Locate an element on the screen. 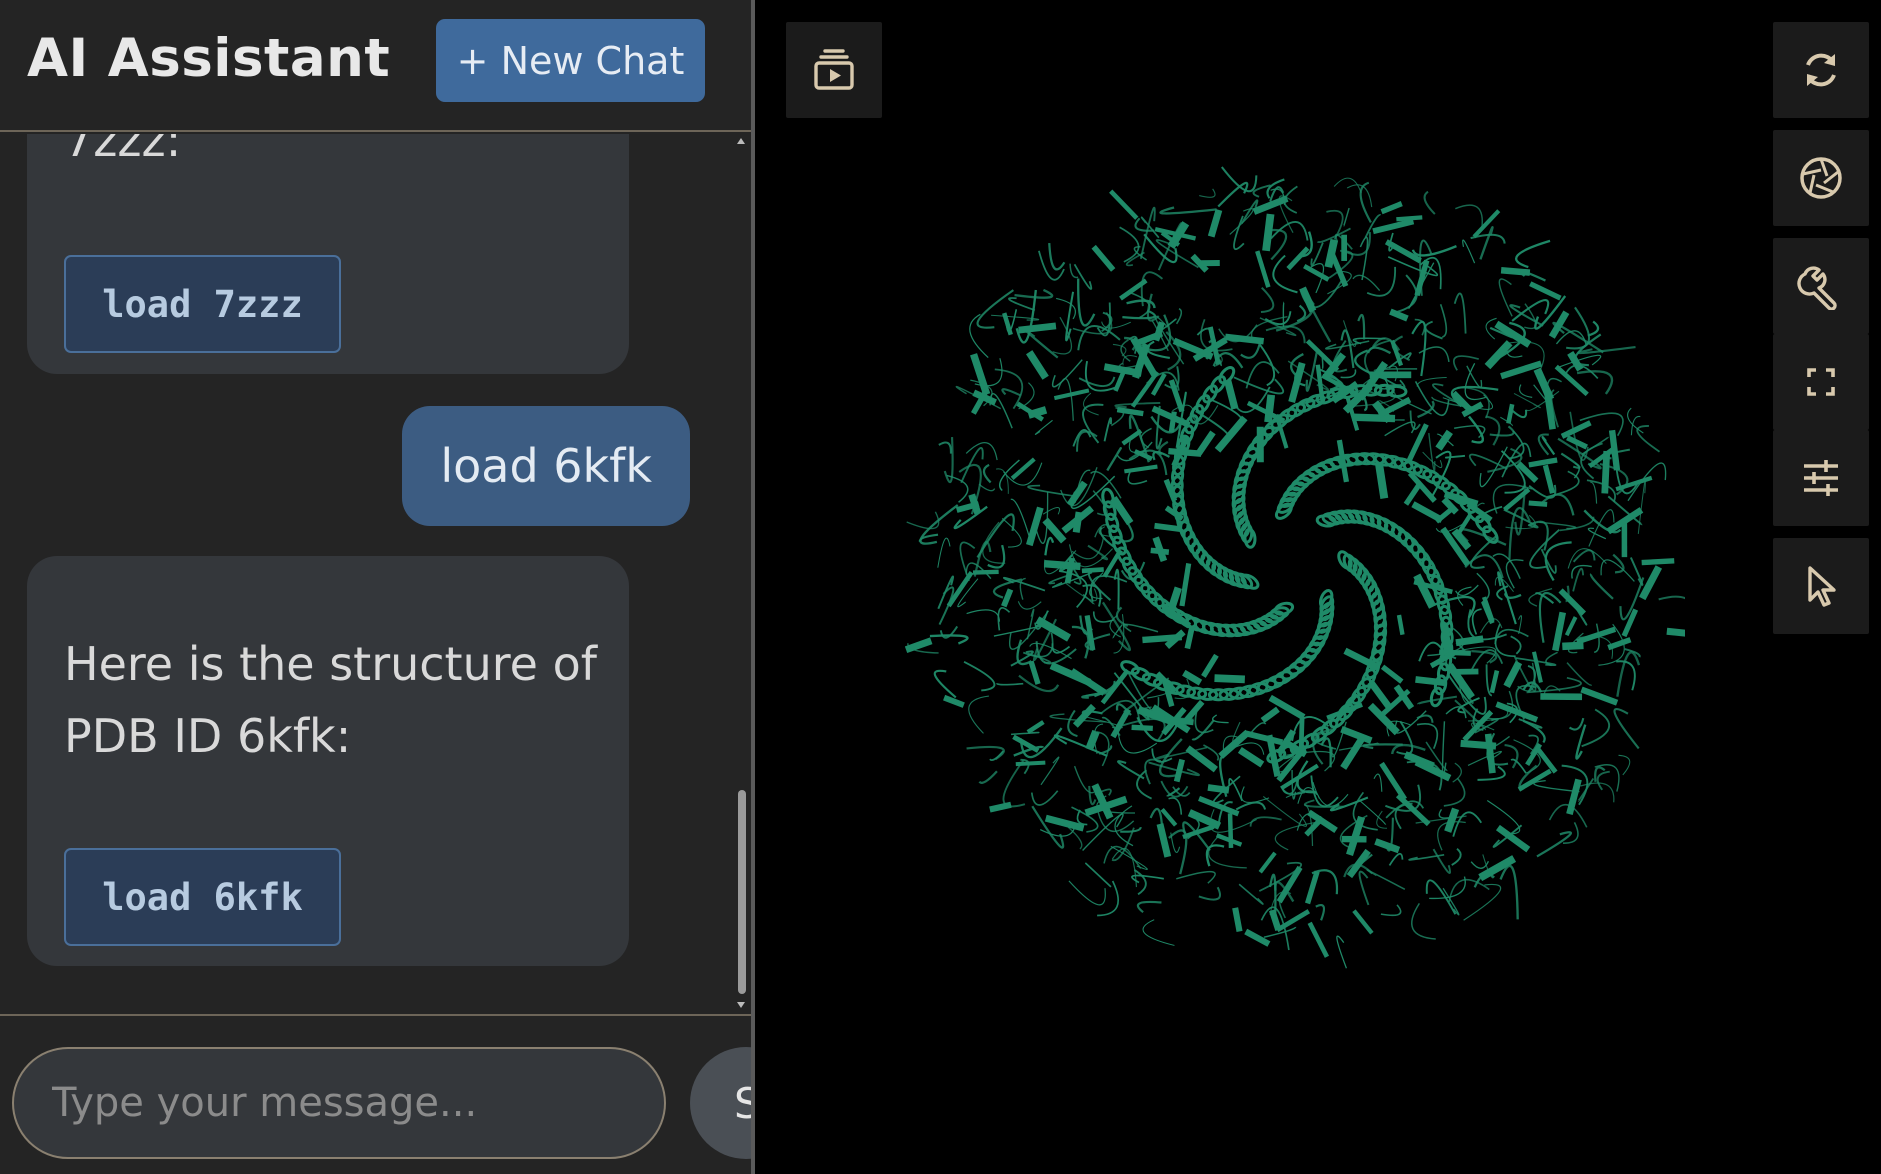 The height and width of the screenshot is (1174, 1881). assistant-message-text: Here is the structure of PDB ID 6kfk: is located at coordinates (330, 700).